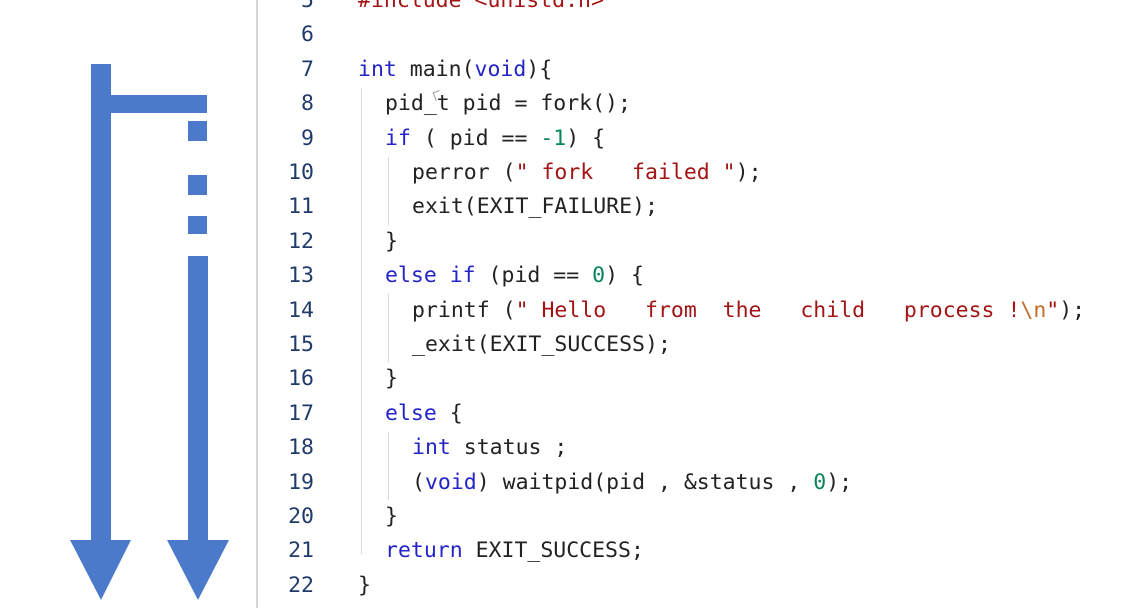 The image size is (1133, 608). Describe the element at coordinates (301, 241) in the screenshot. I see `line-number: 12` at that location.